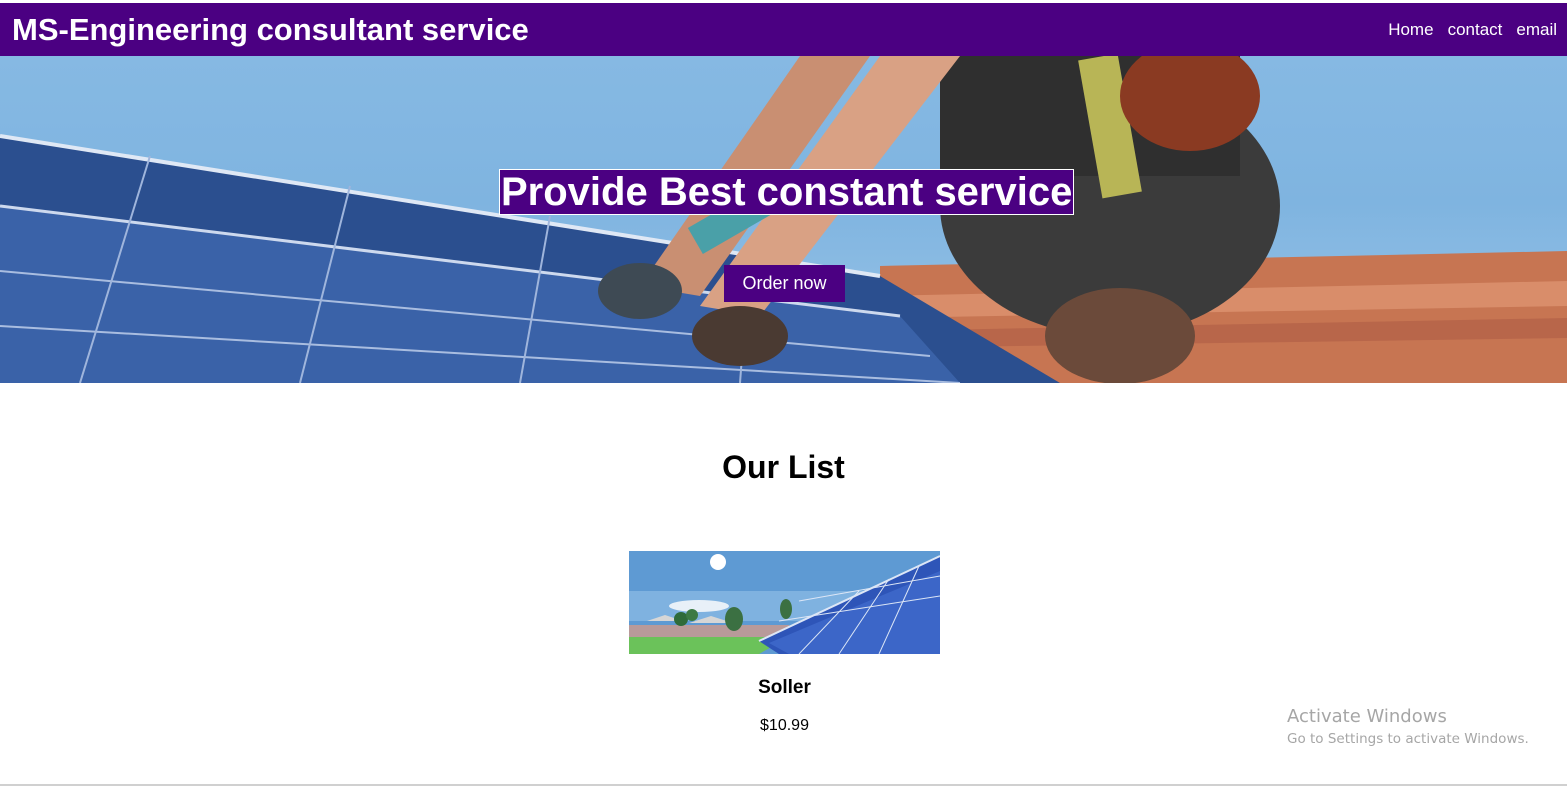 The height and width of the screenshot is (786, 1567). I want to click on product-card: Soller $10.99, so click(784, 643).